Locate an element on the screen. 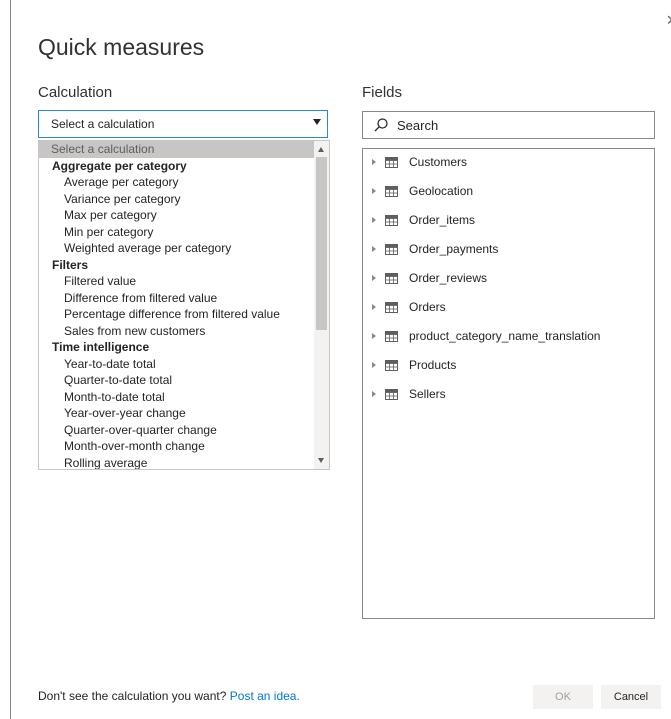 The width and height of the screenshot is (671, 719). ok-button: OK is located at coordinates (563, 697).